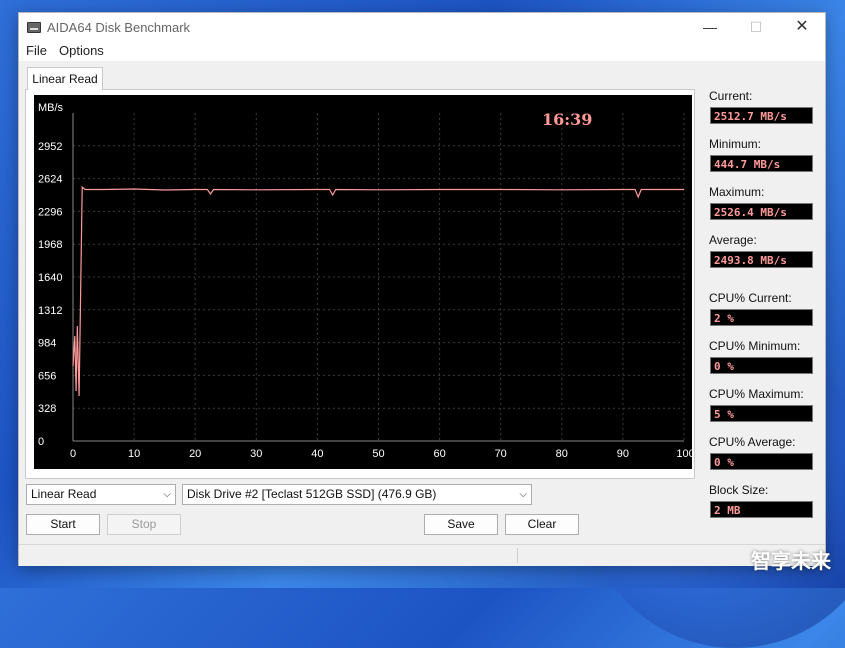 This screenshot has width=845, height=648. Describe the element at coordinates (119, 27) in the screenshot. I see `window-title: AIDA64 Disk Benchmark` at that location.